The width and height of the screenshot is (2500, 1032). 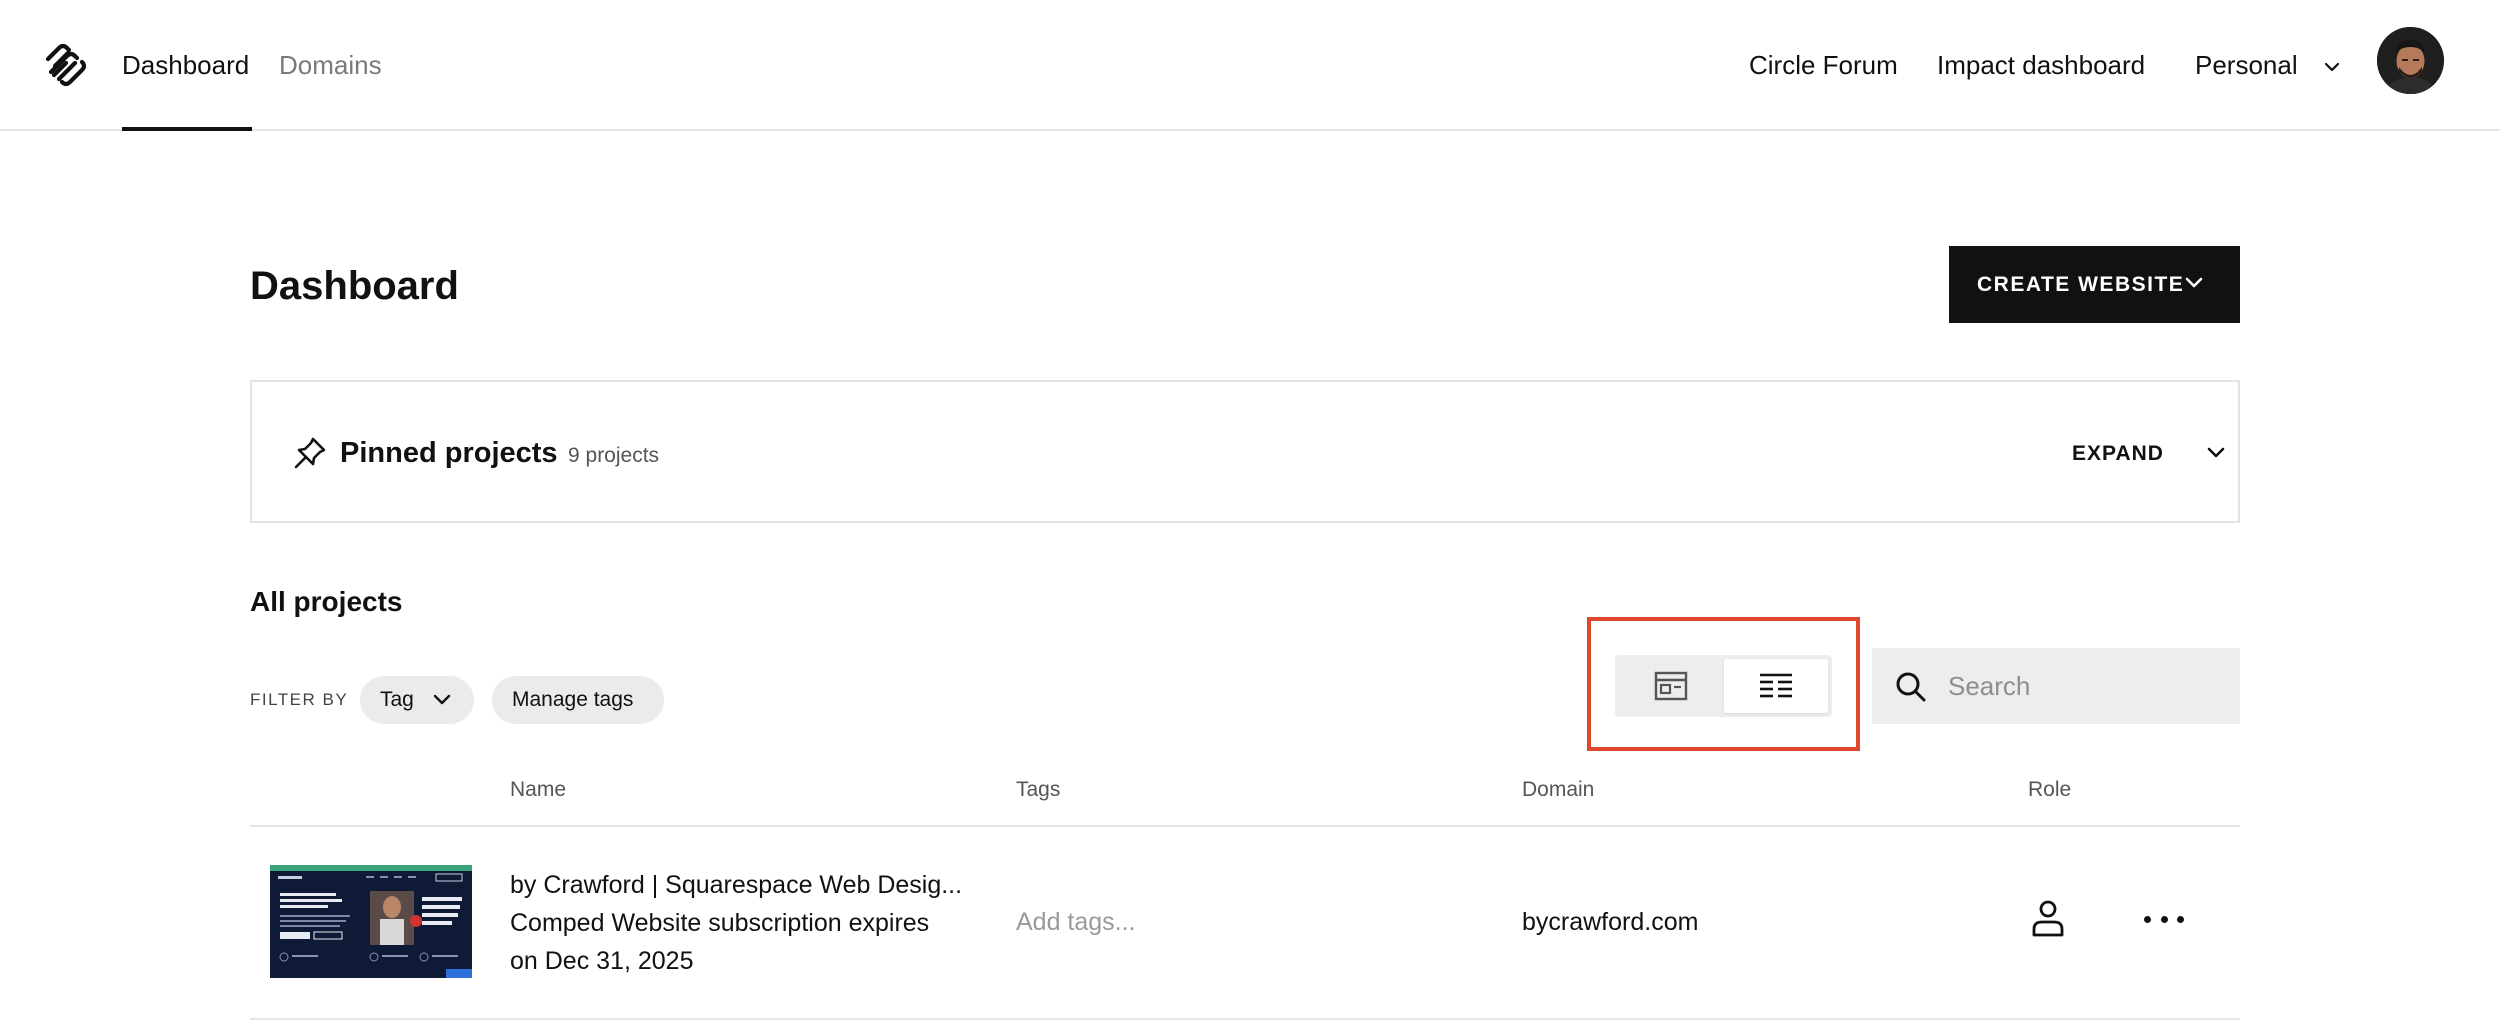 I want to click on all-projects-heading: All projects, so click(x=326, y=601).